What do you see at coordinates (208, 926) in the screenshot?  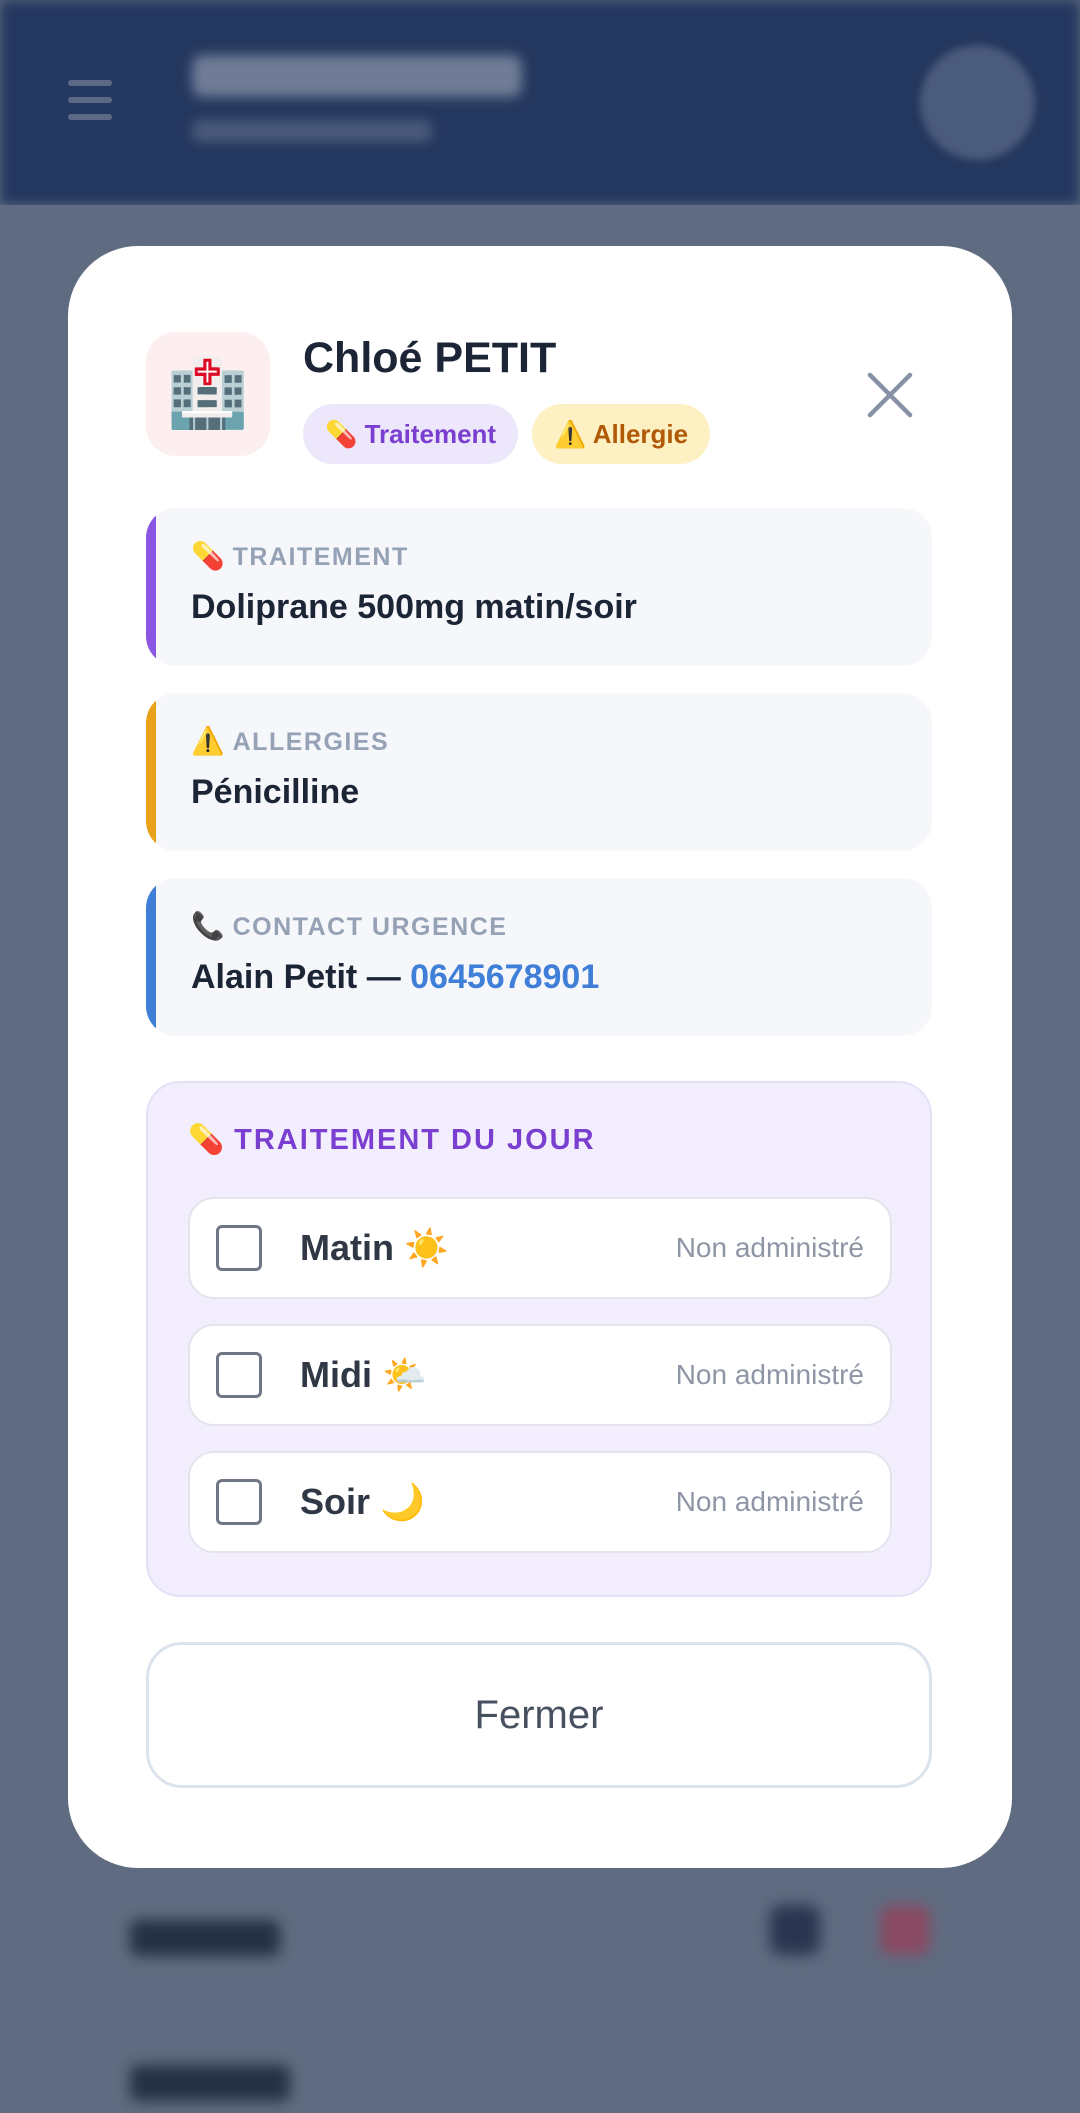 I see `phone-icon: 📞` at bounding box center [208, 926].